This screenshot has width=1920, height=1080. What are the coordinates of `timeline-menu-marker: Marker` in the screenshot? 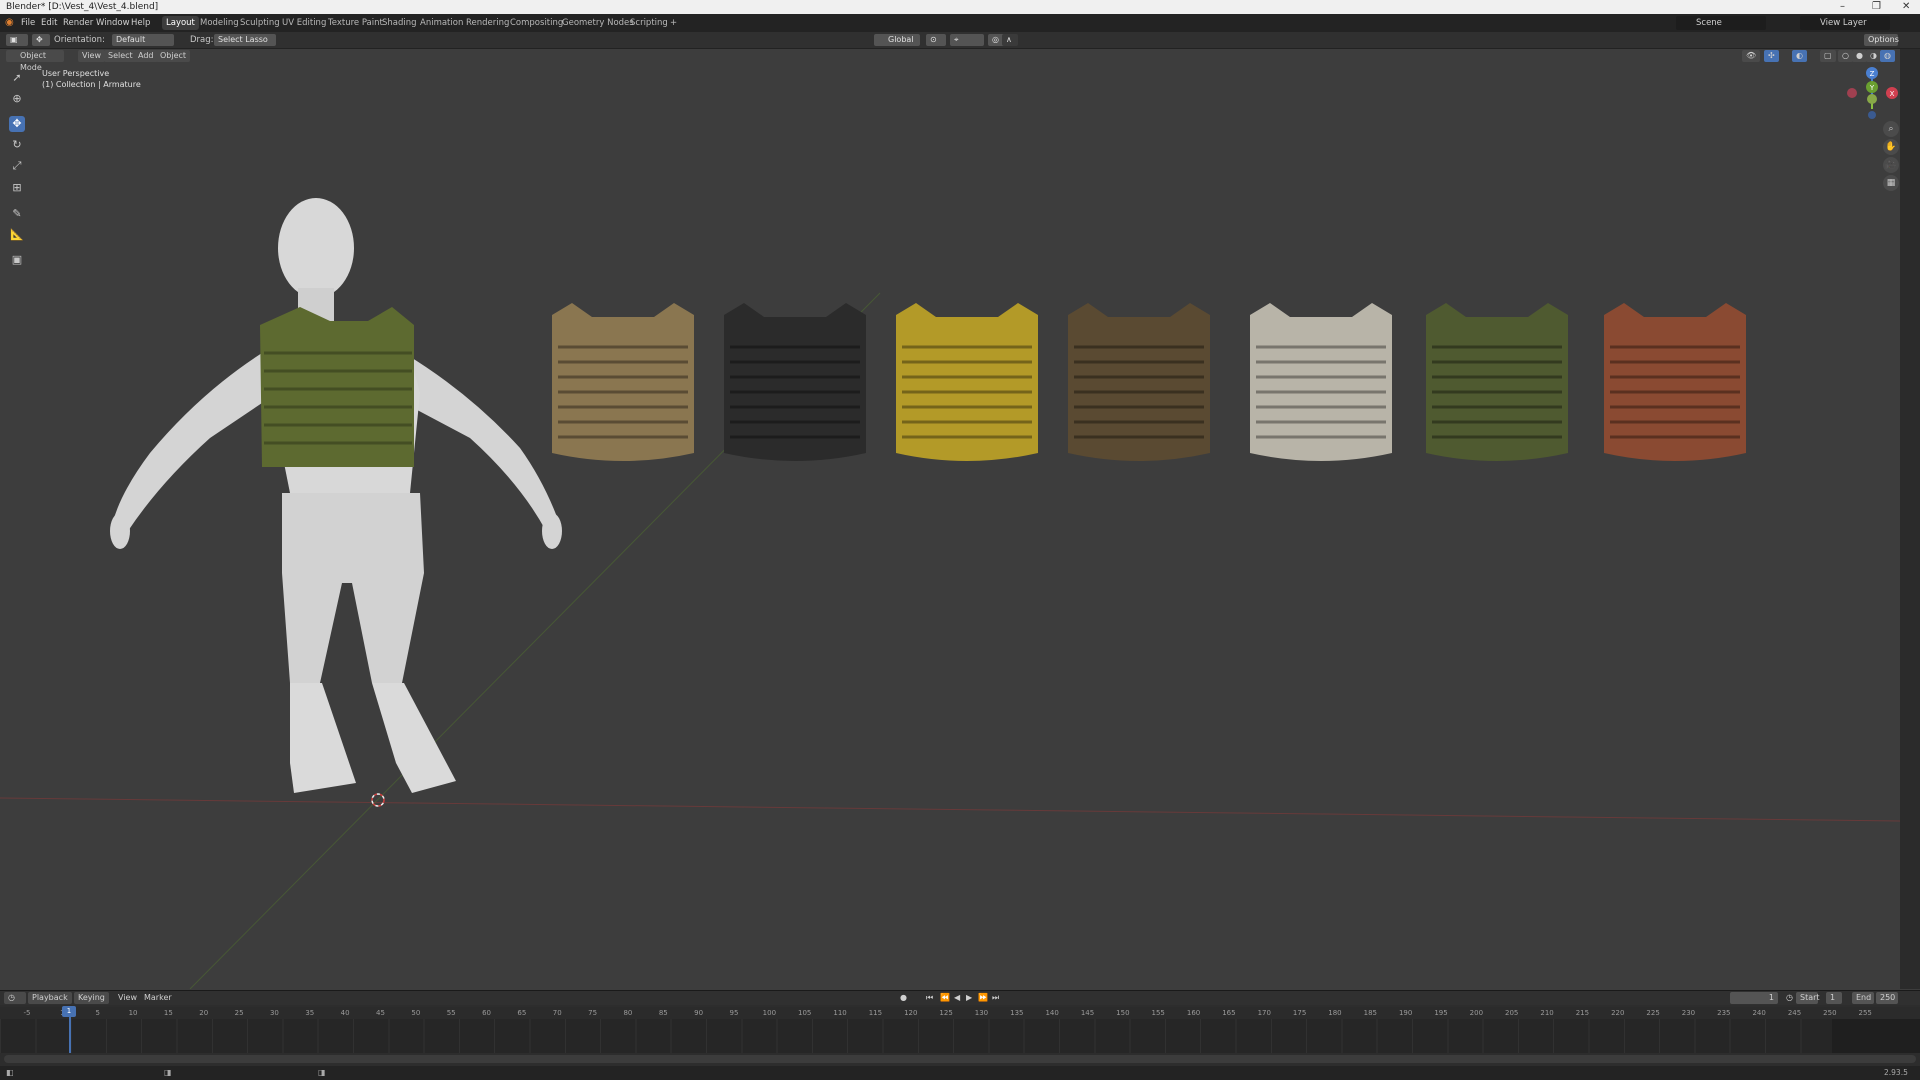 It's located at (158, 998).